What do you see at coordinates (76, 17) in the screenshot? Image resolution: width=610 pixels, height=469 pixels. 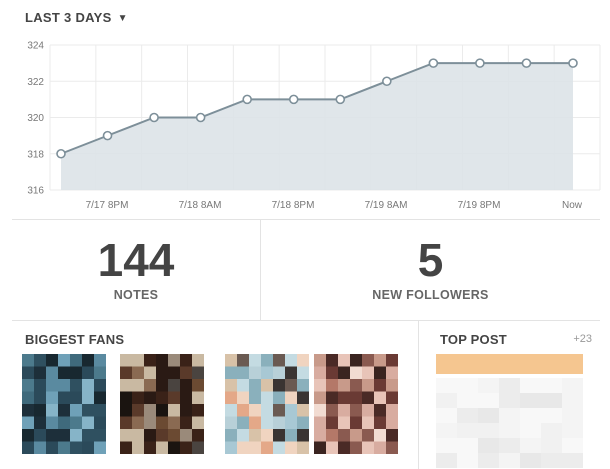 I see `period-selector: LAST 3 DAYS ▼` at bounding box center [76, 17].